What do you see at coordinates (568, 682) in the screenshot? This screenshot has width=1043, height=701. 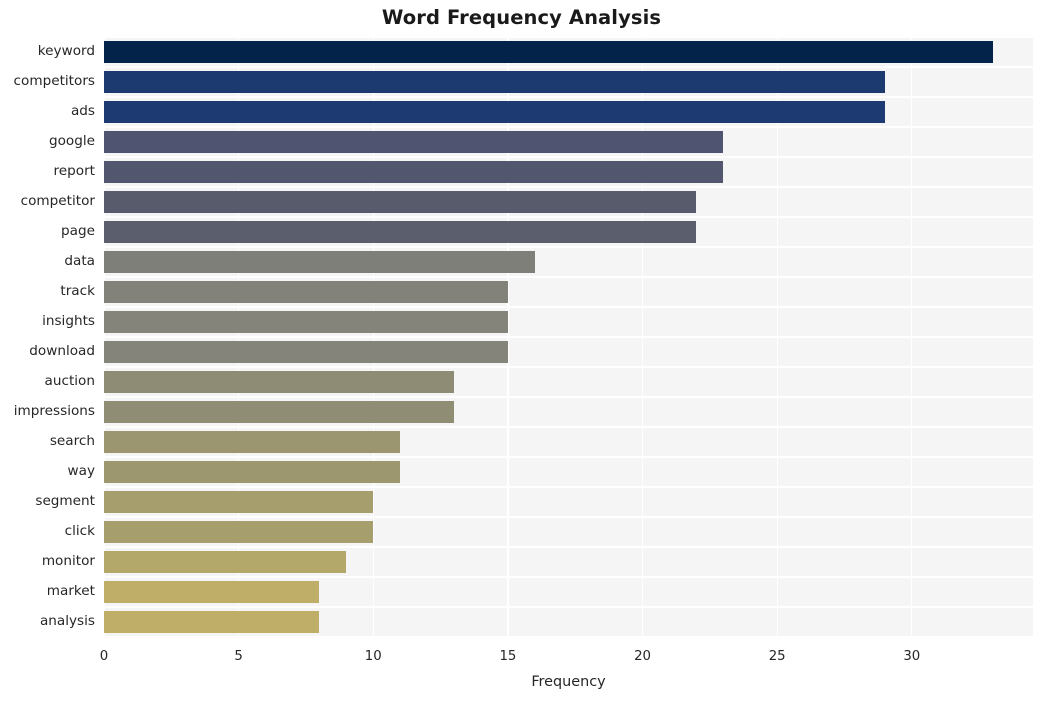 I see `x-axis-label: Frequency` at bounding box center [568, 682].